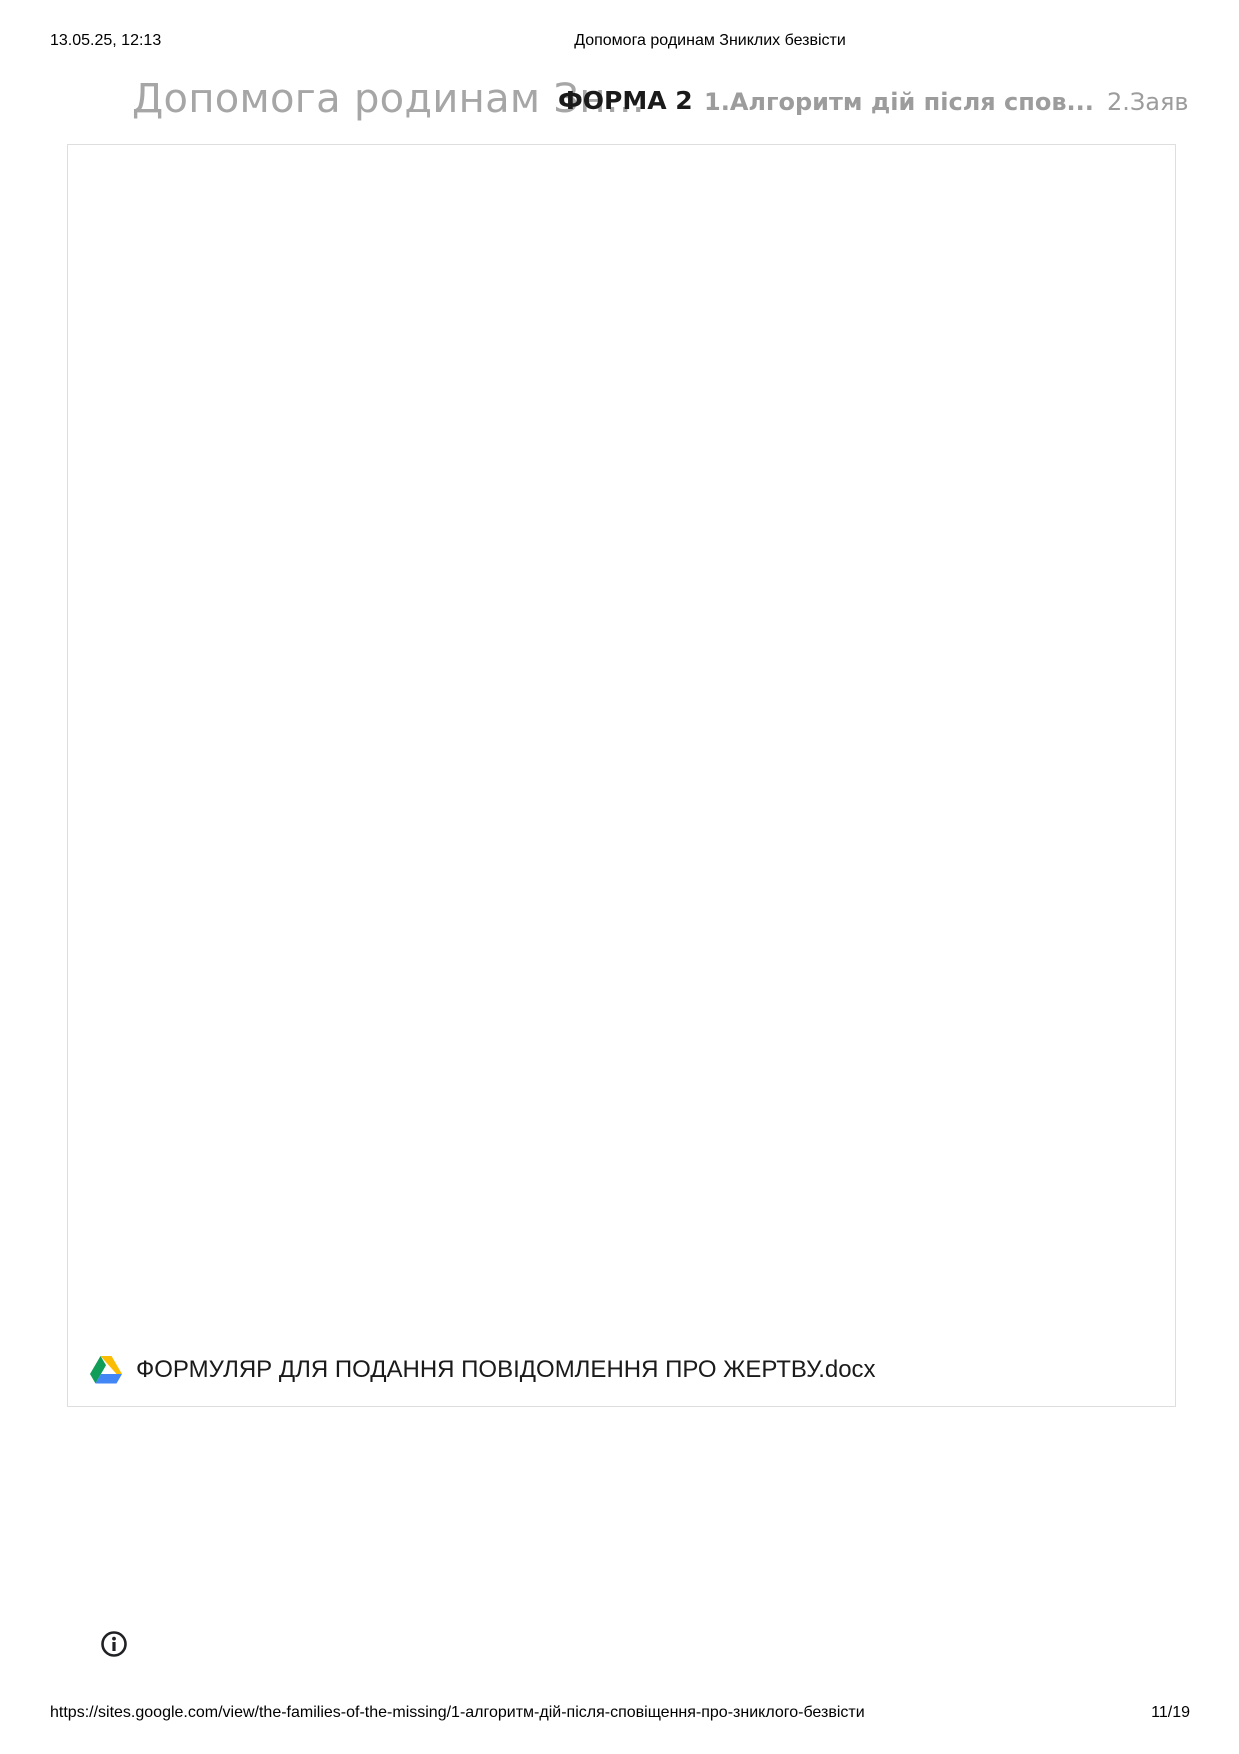  What do you see at coordinates (1170, 1712) in the screenshot?
I see `print-page-number: 11/19` at bounding box center [1170, 1712].